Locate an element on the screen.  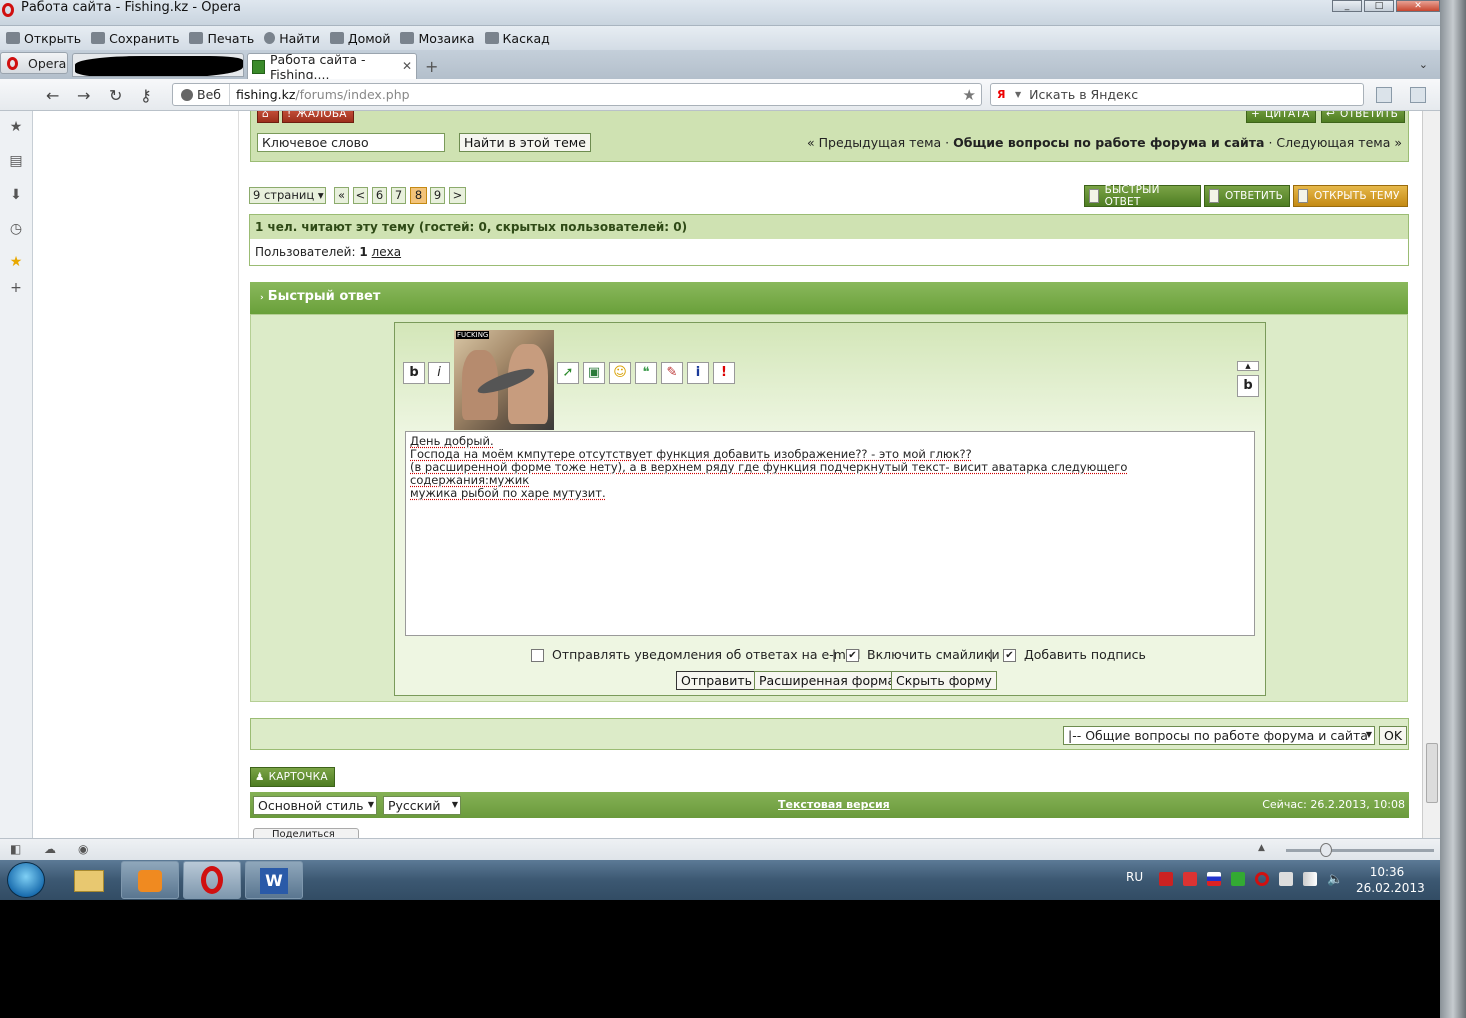
zoom-slider is located at coordinates (1360, 850).